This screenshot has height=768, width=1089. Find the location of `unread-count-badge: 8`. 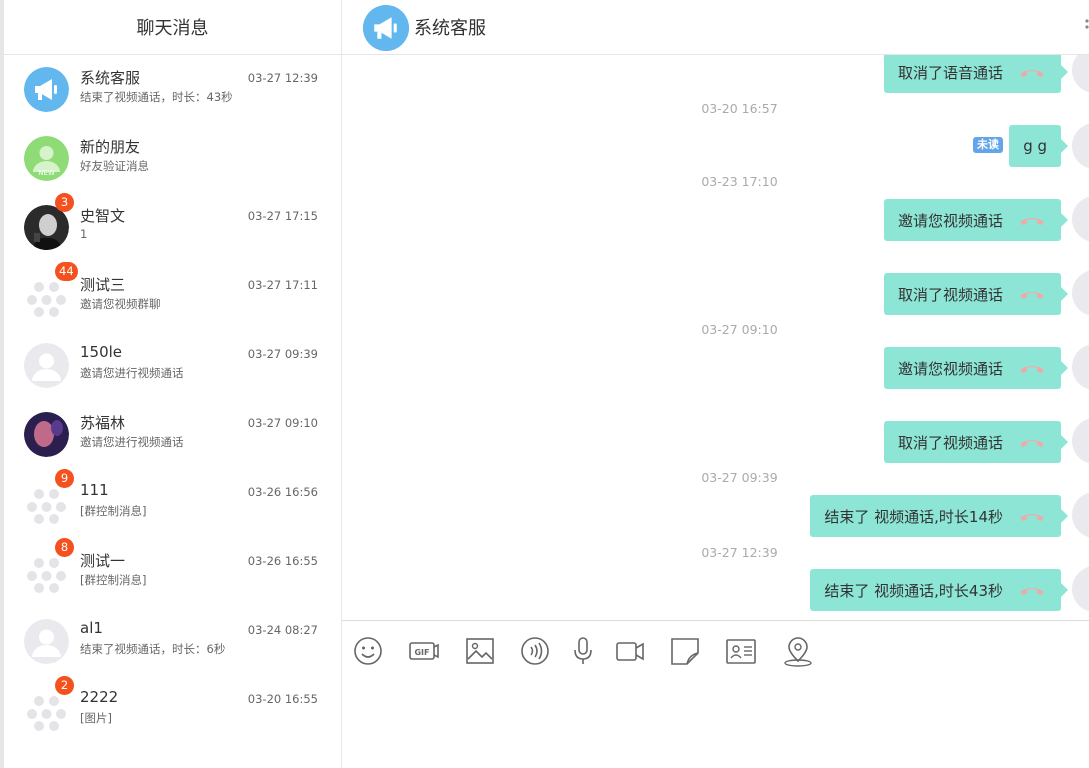

unread-count-badge: 8 is located at coordinates (64, 547).